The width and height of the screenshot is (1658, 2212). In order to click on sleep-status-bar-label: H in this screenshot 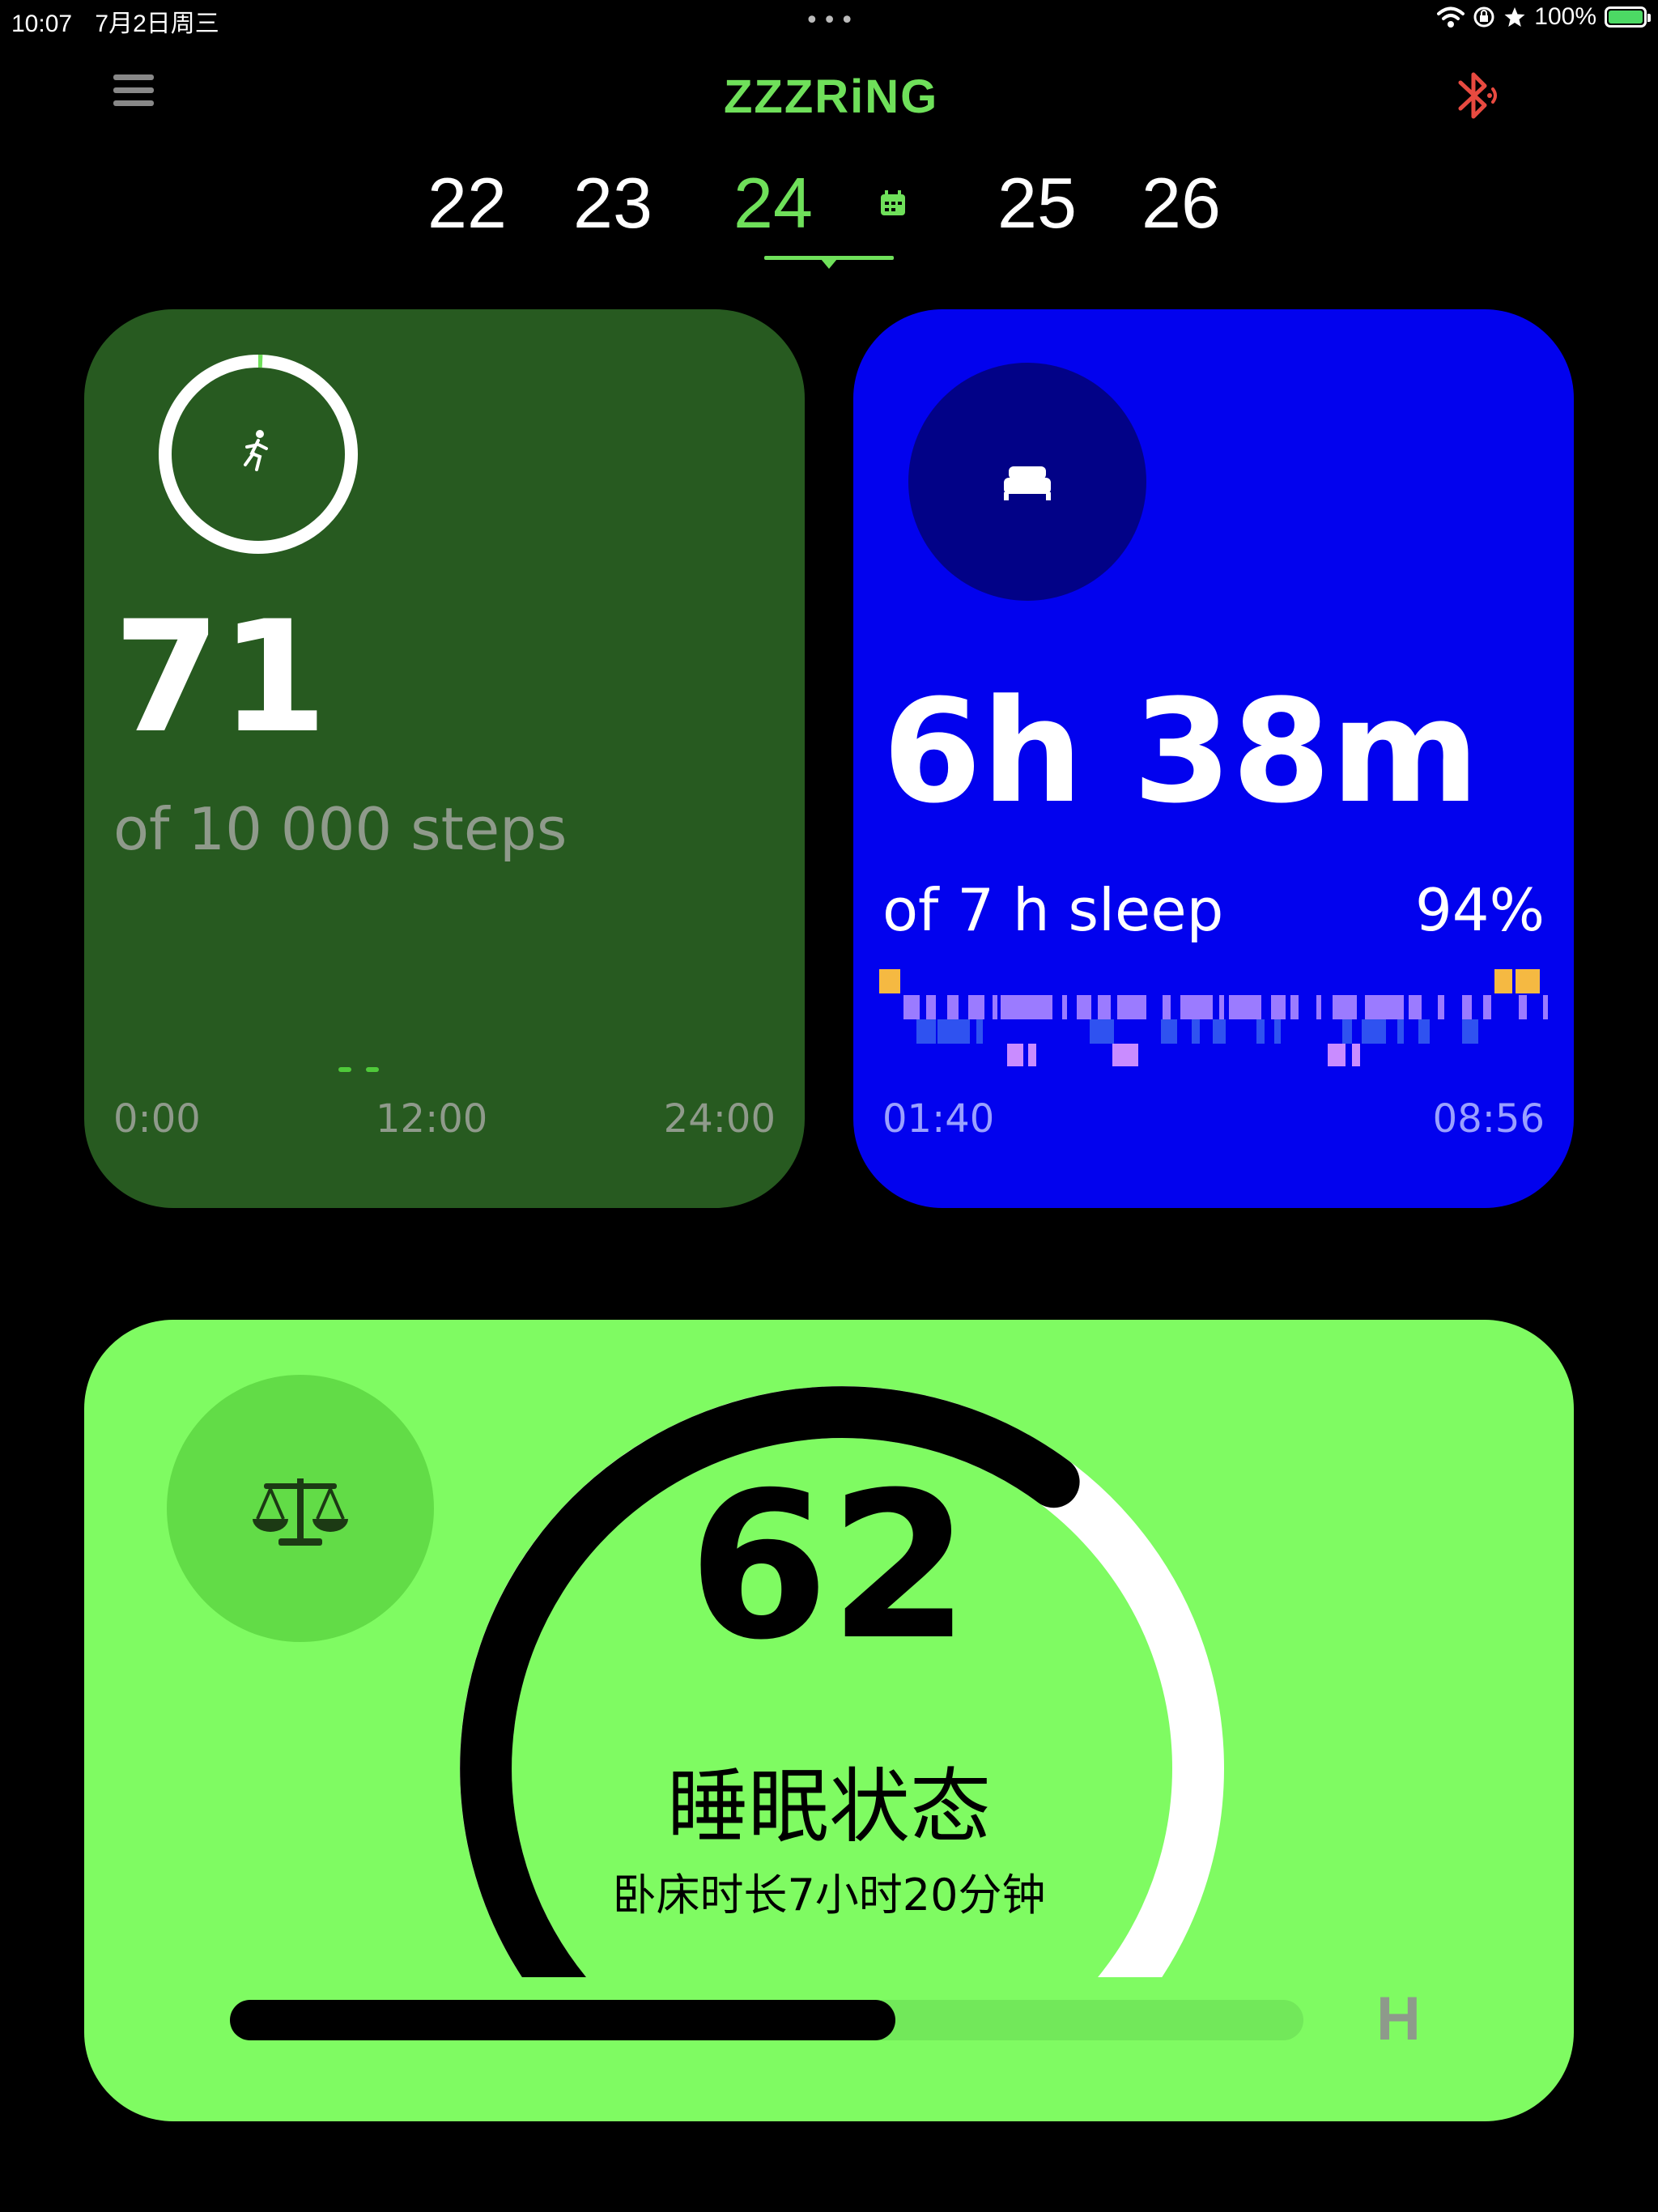, I will do `click(1398, 2018)`.